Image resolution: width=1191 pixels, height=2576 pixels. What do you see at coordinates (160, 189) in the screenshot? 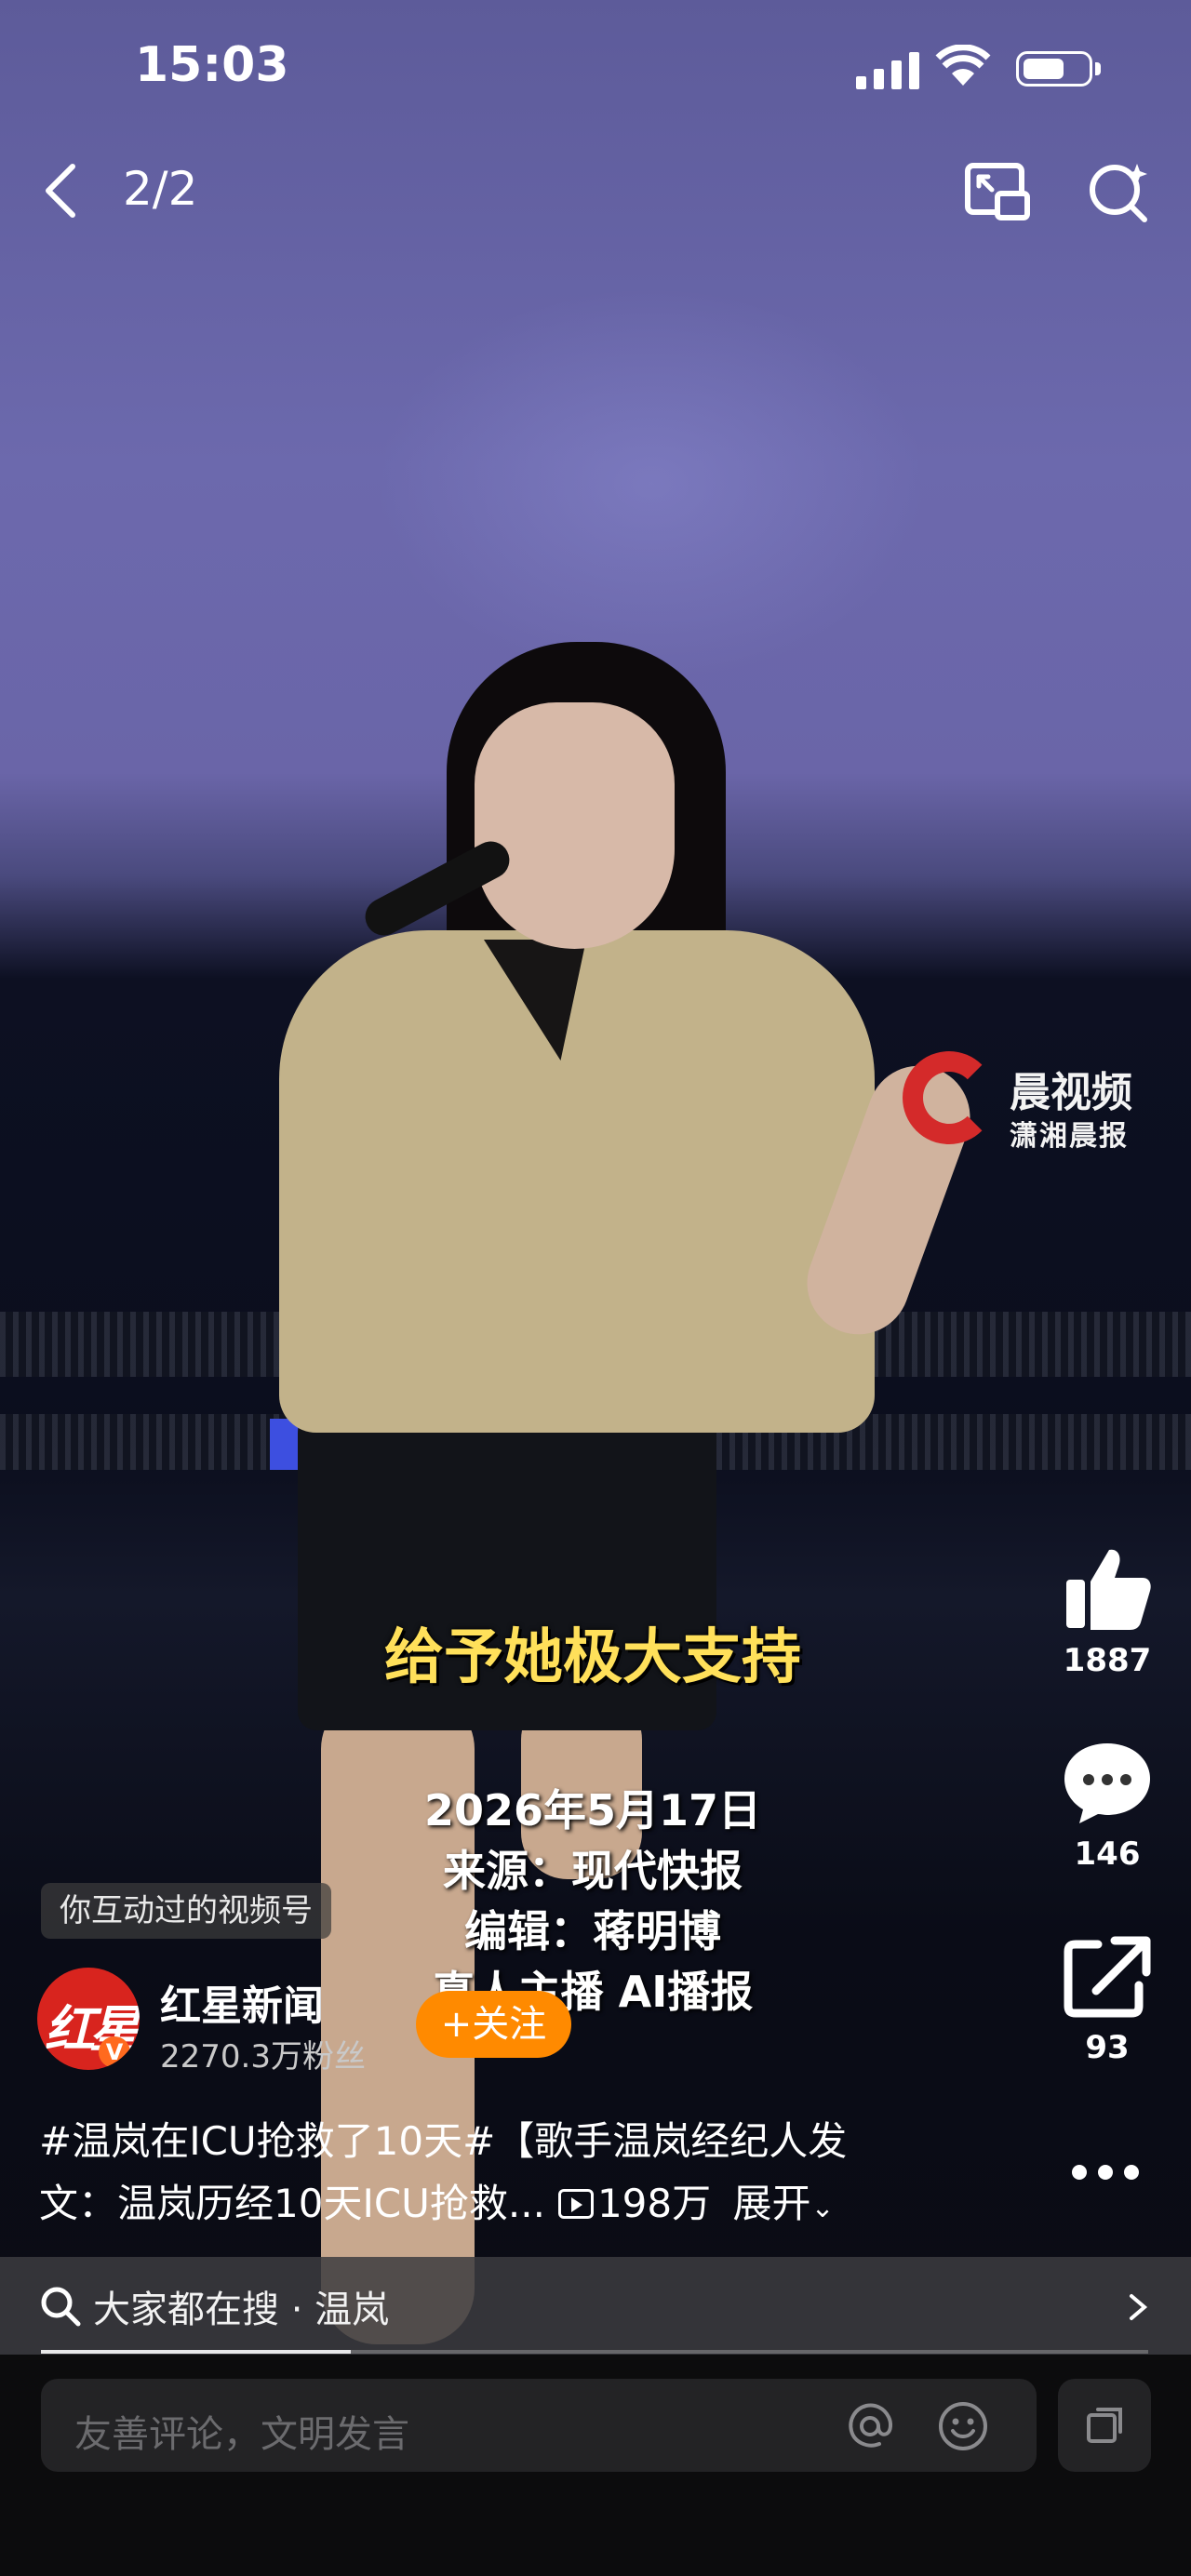
I see `page-indicator: 2/2` at bounding box center [160, 189].